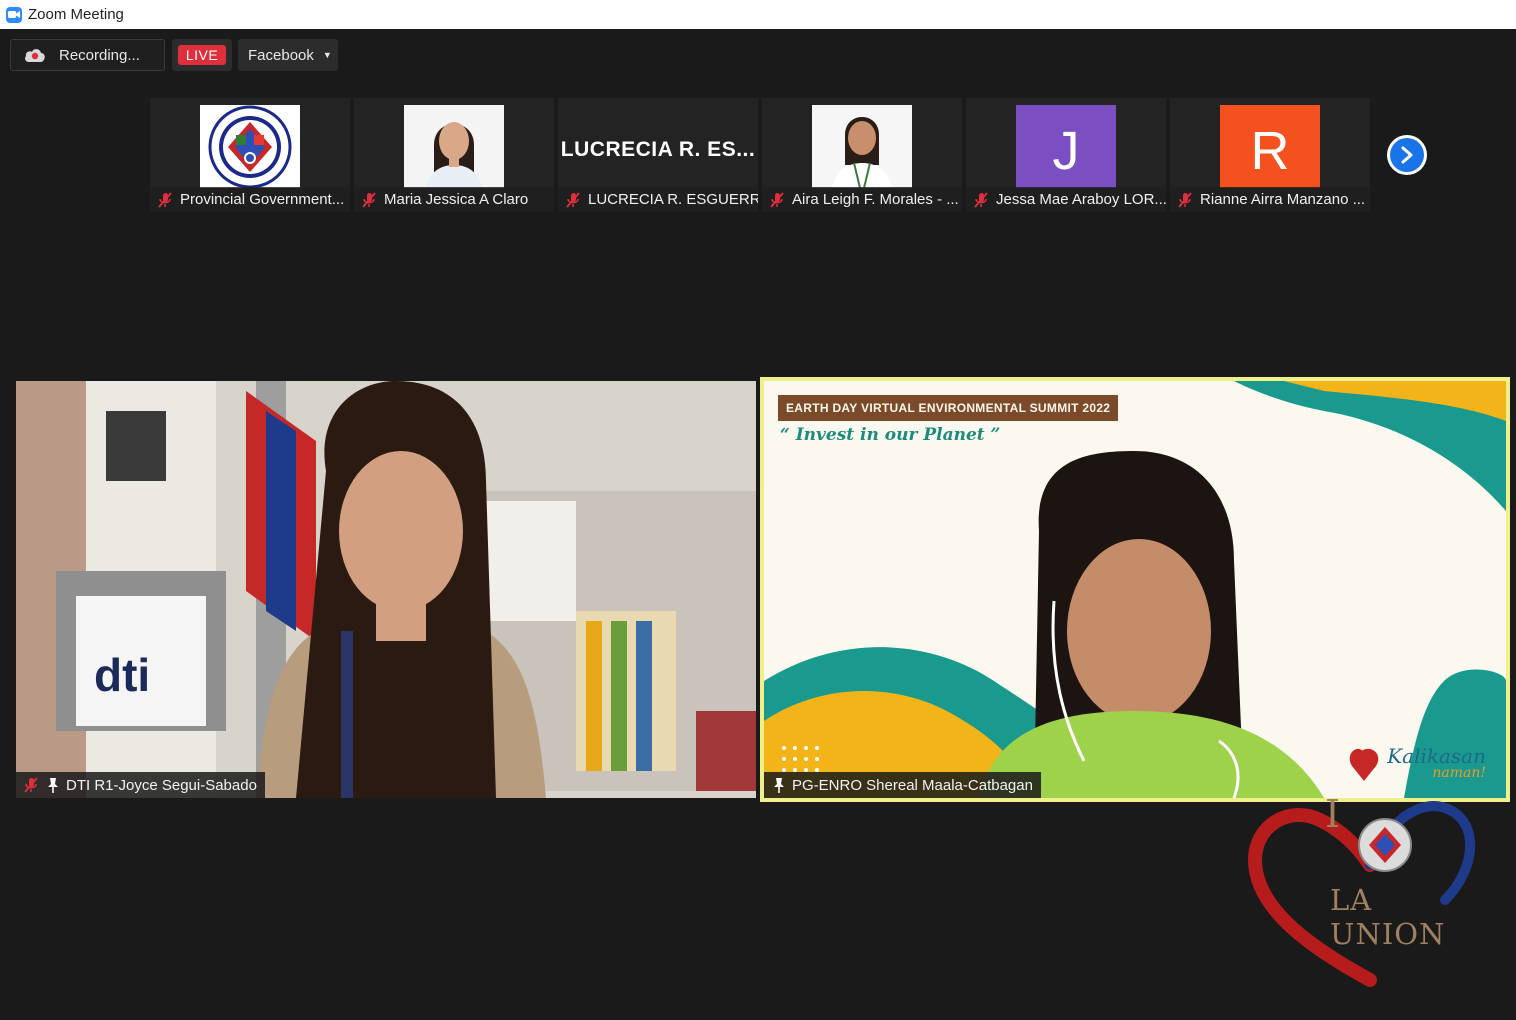  I want to click on next-page-button, so click(1407, 155).